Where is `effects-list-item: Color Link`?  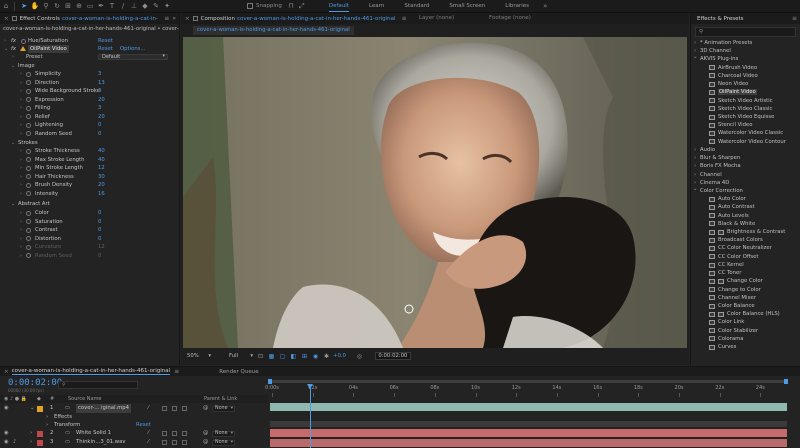
effects-list-item: Color Link is located at coordinates (745, 322).